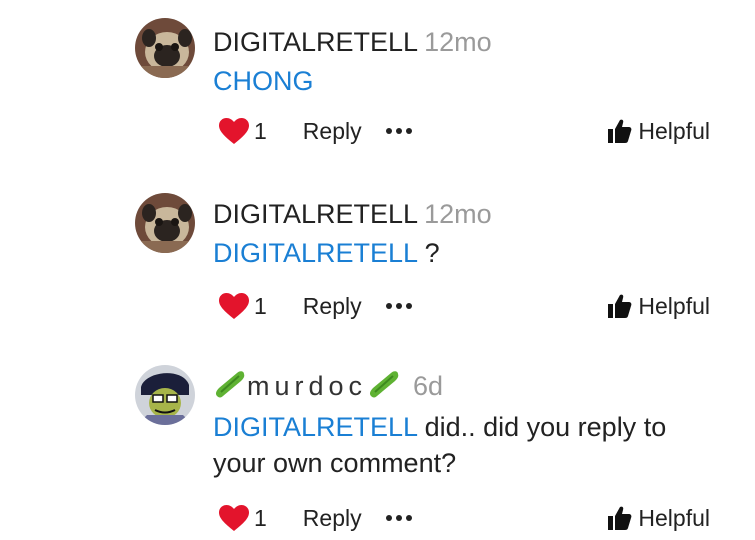 The image size is (755, 540). What do you see at coordinates (469, 81) in the screenshot?
I see `comment-text: CHONG` at bounding box center [469, 81].